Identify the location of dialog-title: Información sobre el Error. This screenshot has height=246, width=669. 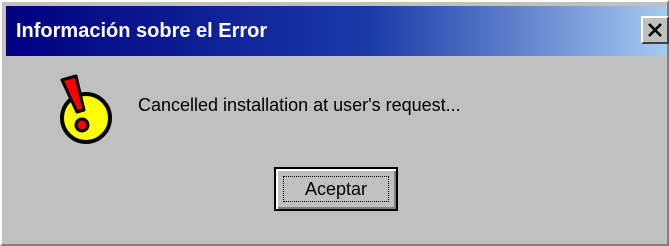
(142, 31).